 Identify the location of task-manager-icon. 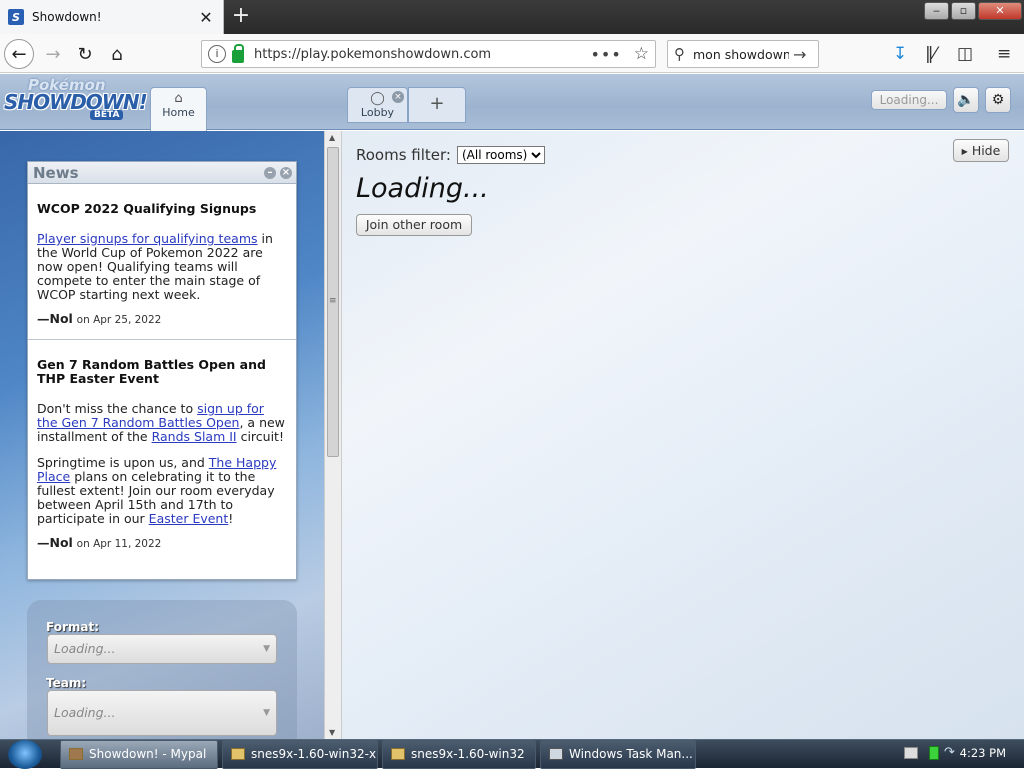
(556, 754).